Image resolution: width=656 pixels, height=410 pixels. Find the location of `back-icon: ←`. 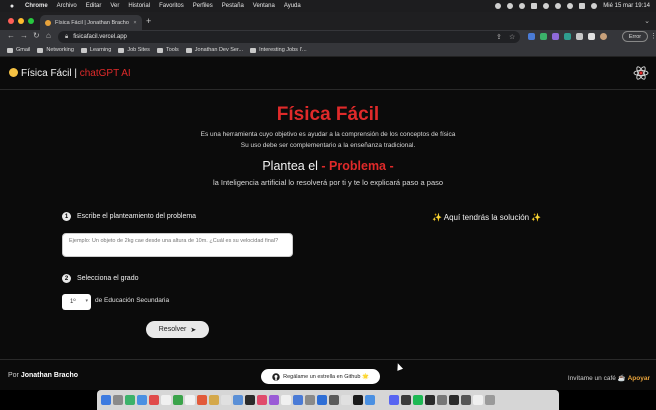

back-icon: ← is located at coordinates (11, 35).